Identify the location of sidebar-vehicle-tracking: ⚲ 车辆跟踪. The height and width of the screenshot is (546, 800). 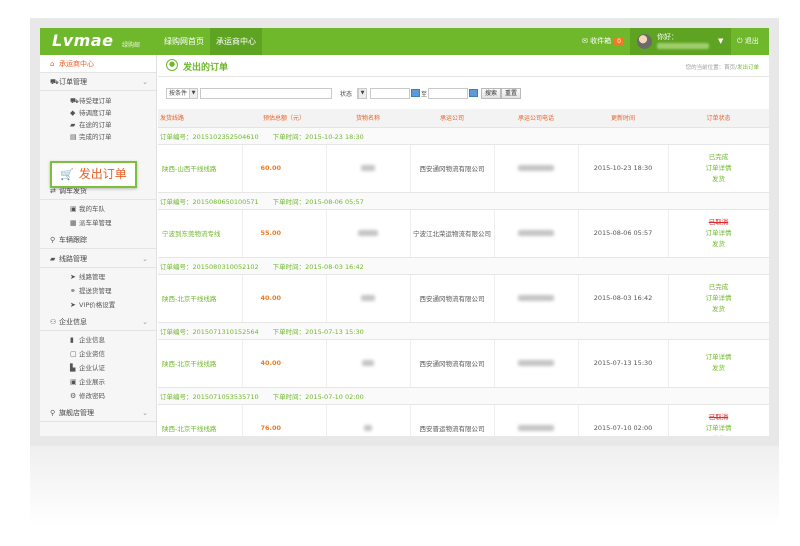
(98, 240).